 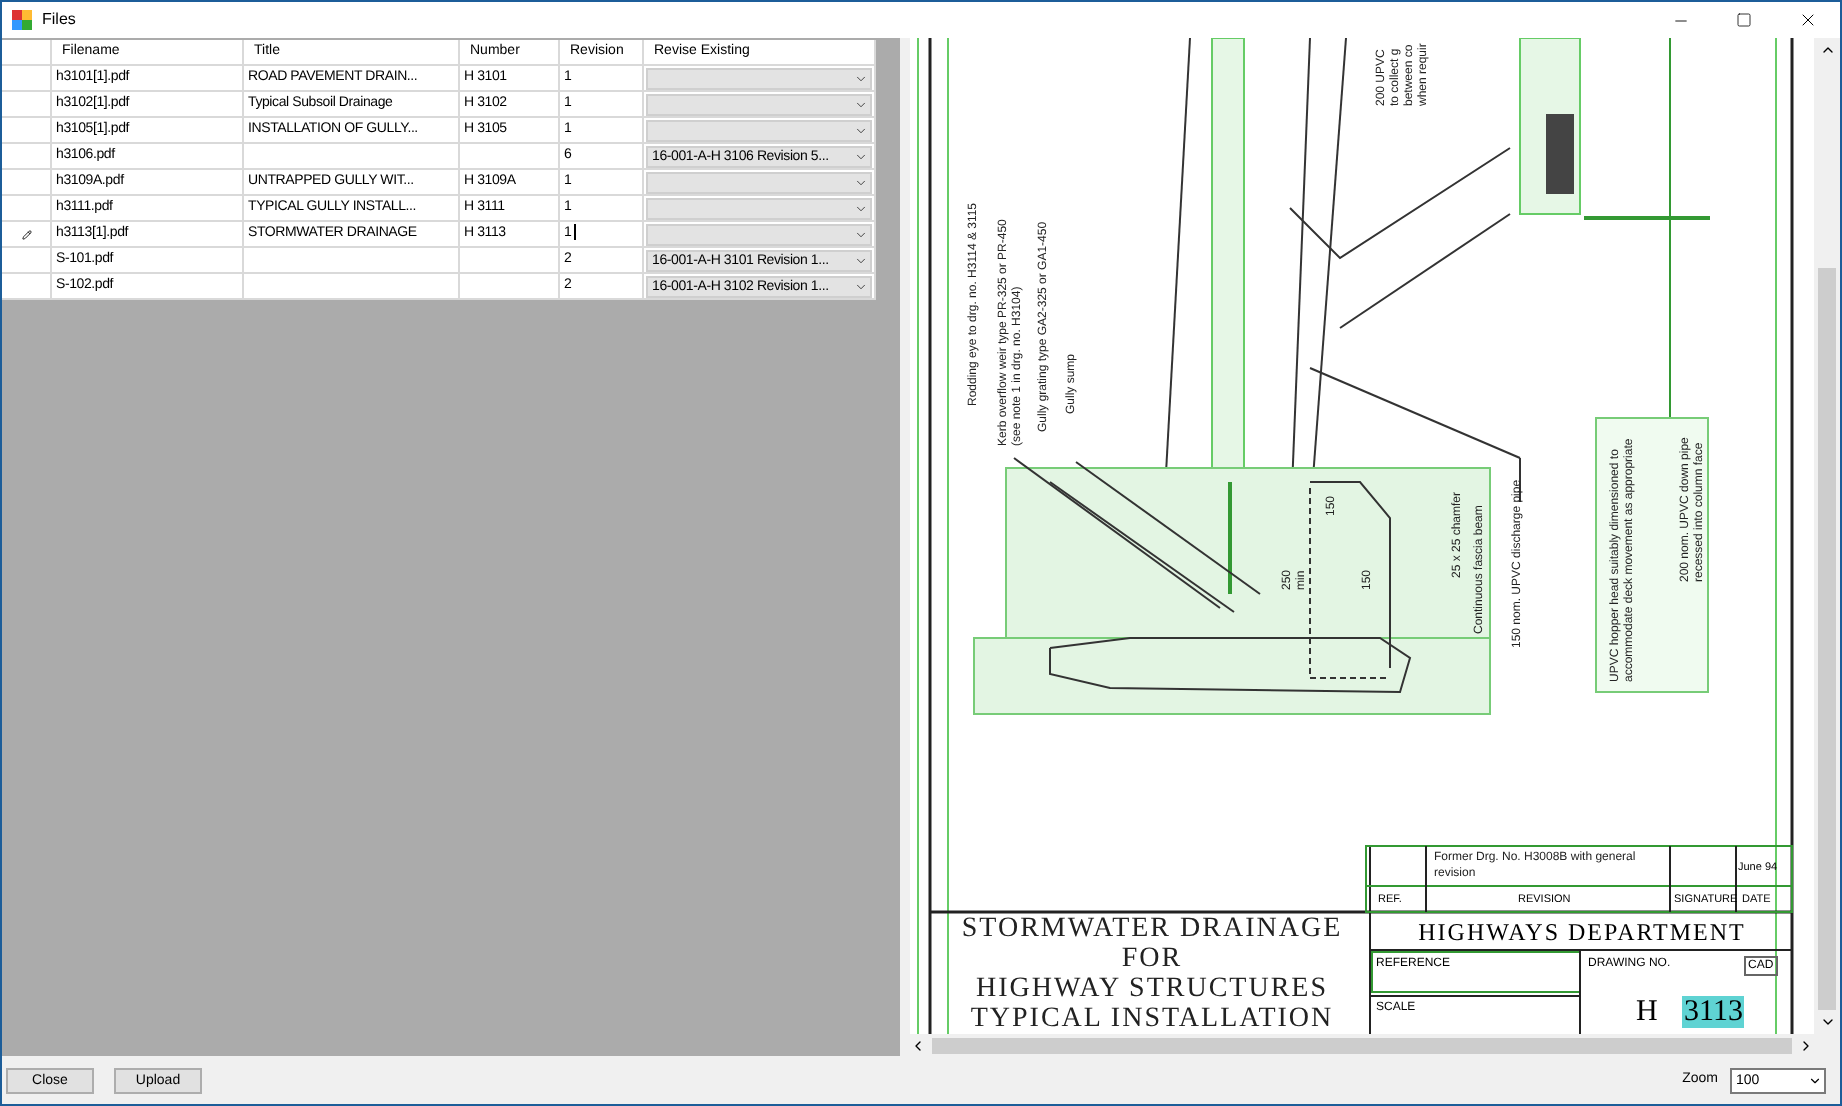 I want to click on drawing-number-prefix: H, so click(x=1647, y=1012).